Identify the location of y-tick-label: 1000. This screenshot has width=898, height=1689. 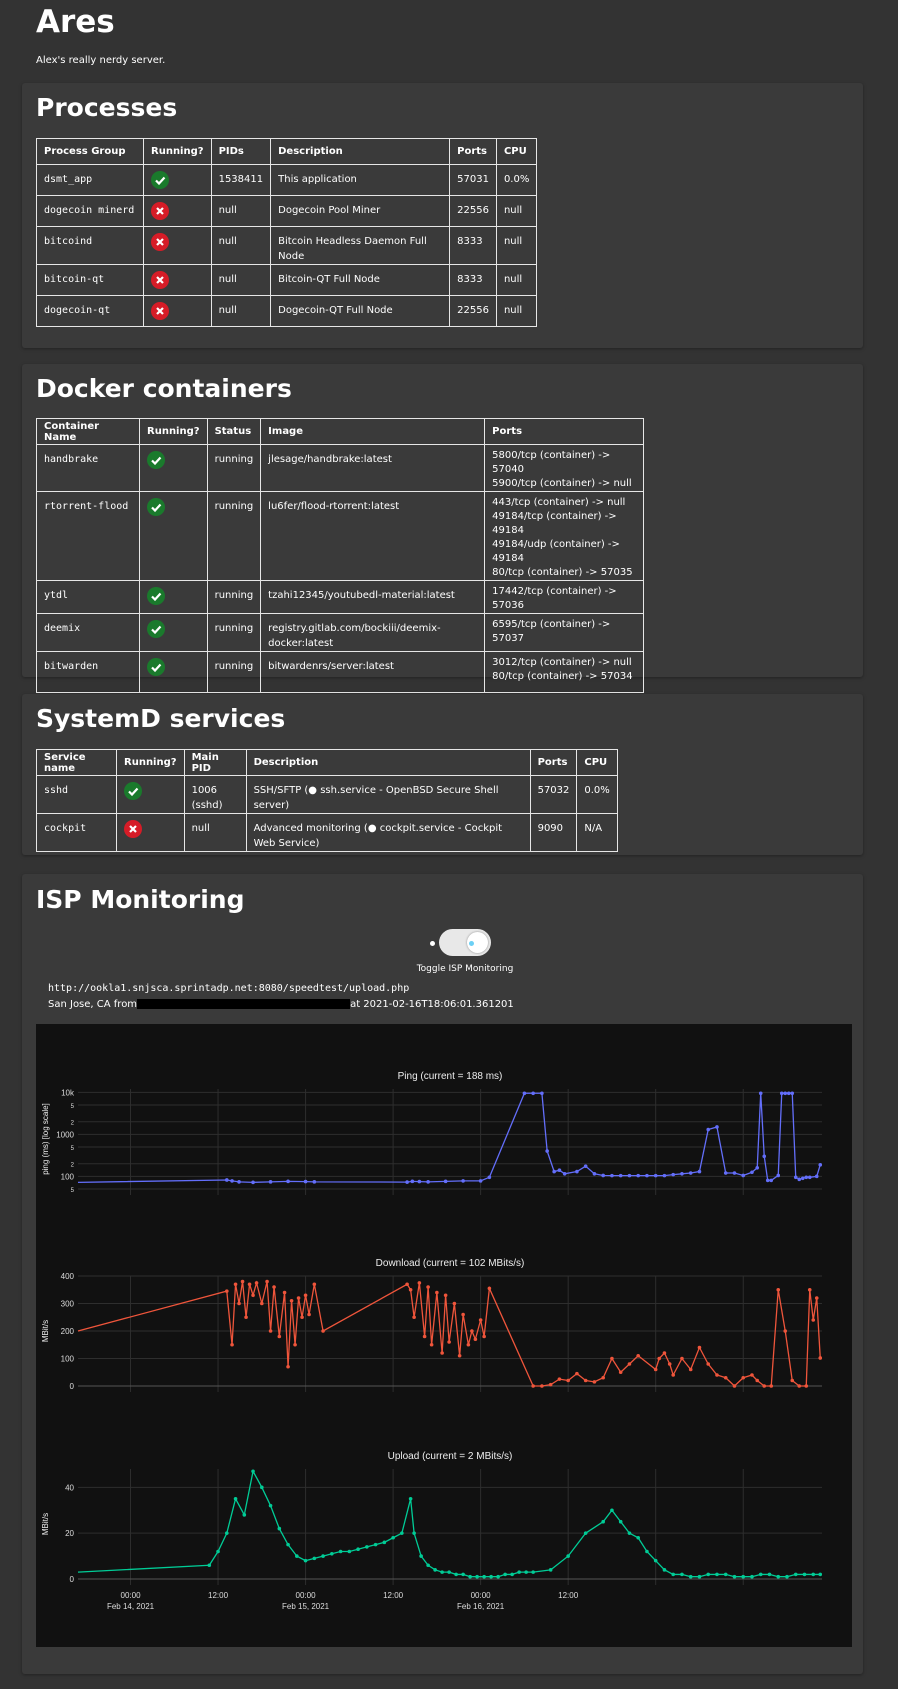
(65, 1134).